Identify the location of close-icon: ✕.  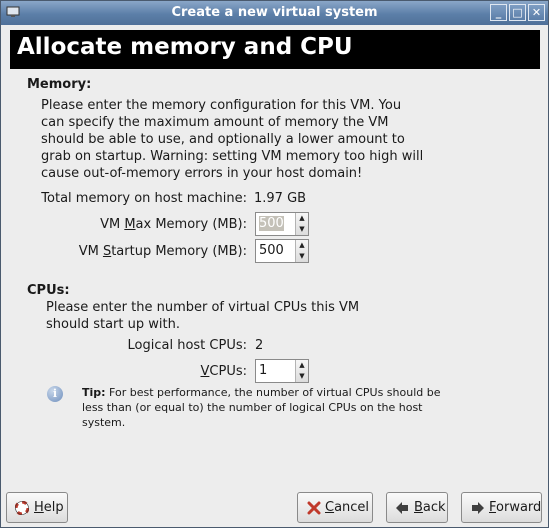
(536, 12).